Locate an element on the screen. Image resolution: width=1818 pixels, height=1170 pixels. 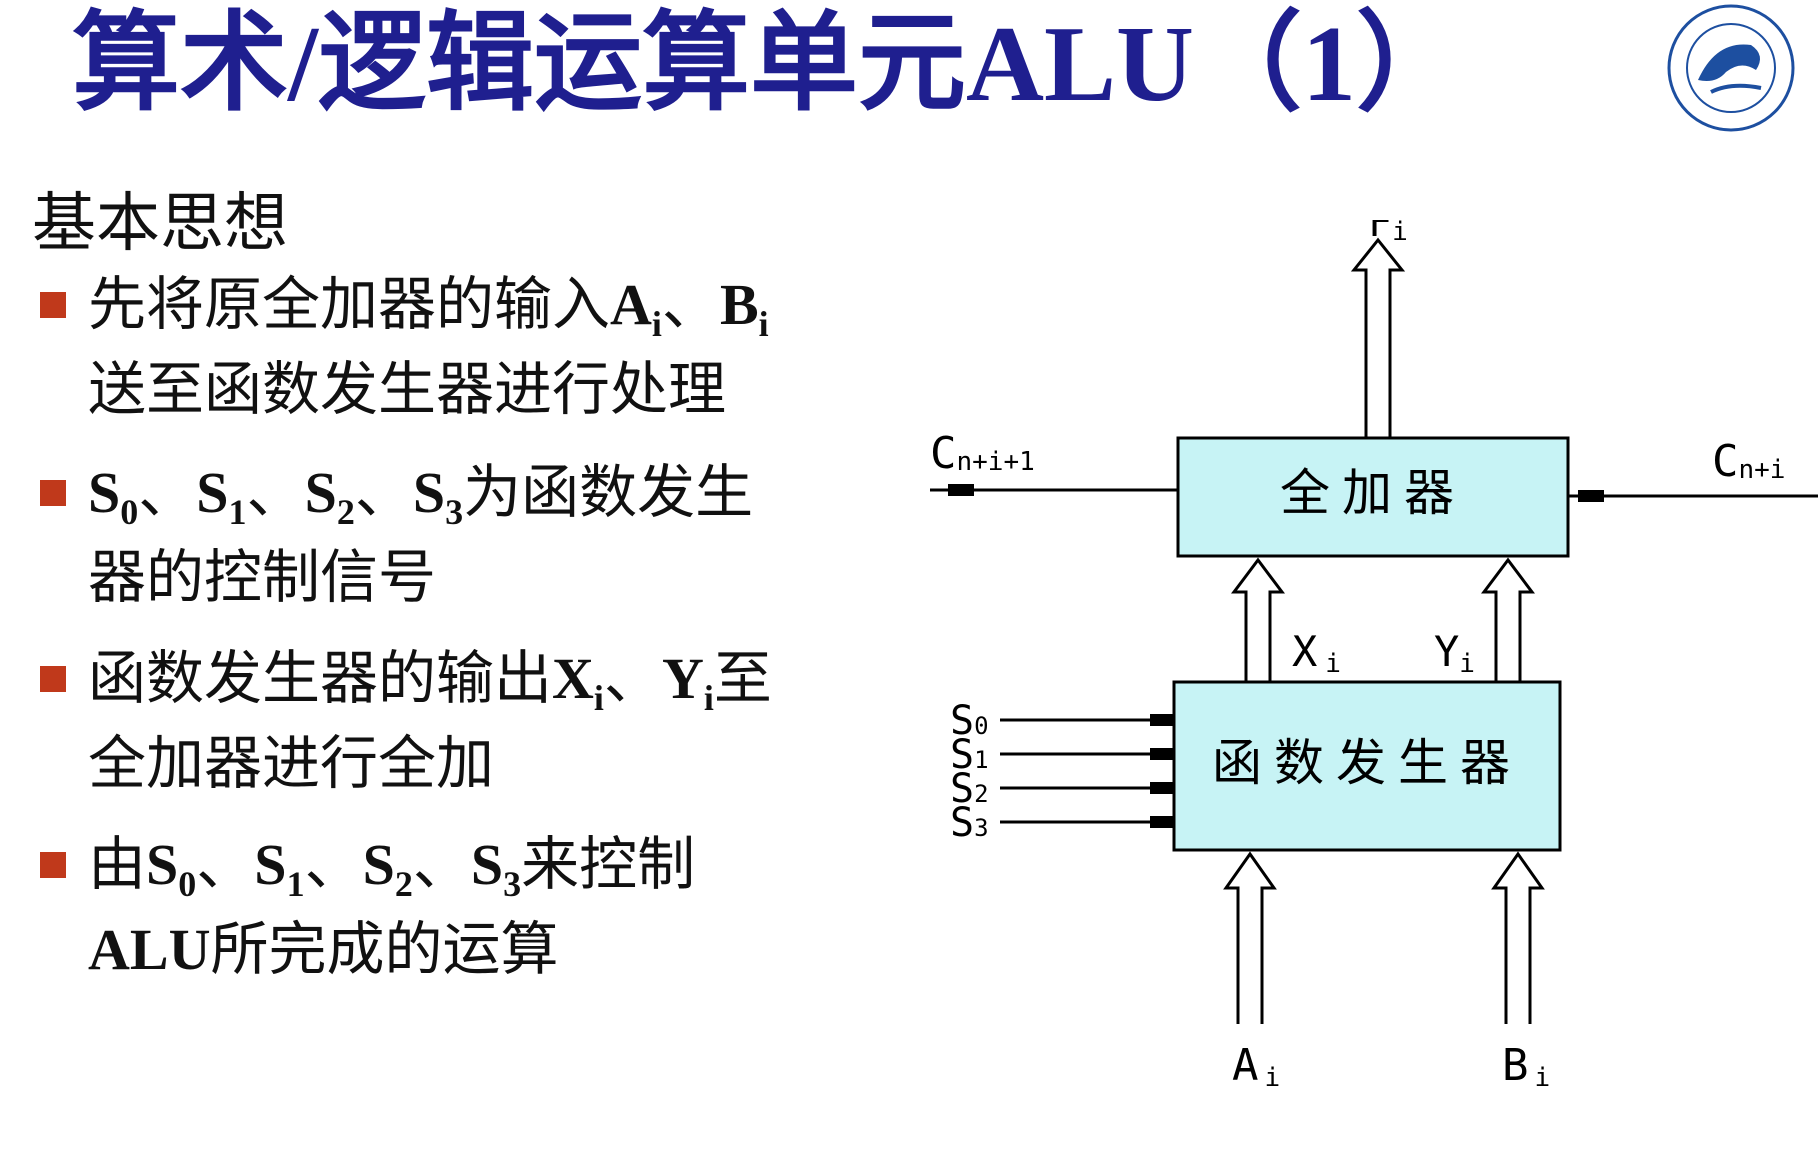
function-generator-label: 函数发生器 is located at coordinates (1367, 763).